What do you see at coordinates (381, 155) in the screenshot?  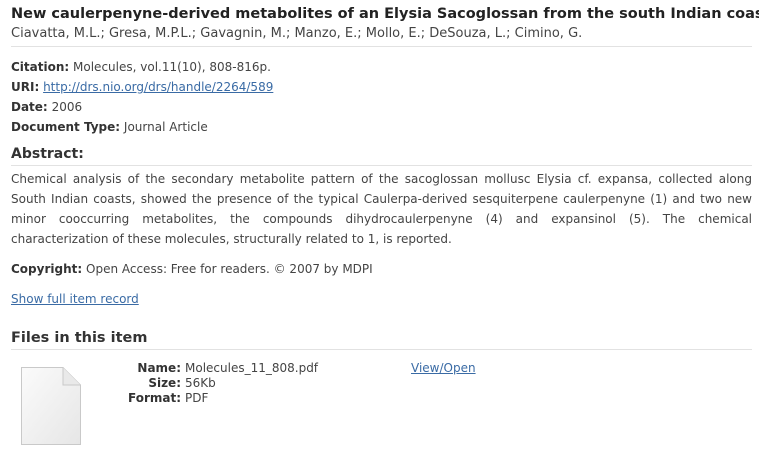 I see `abstract-heading: Abstract:` at bounding box center [381, 155].